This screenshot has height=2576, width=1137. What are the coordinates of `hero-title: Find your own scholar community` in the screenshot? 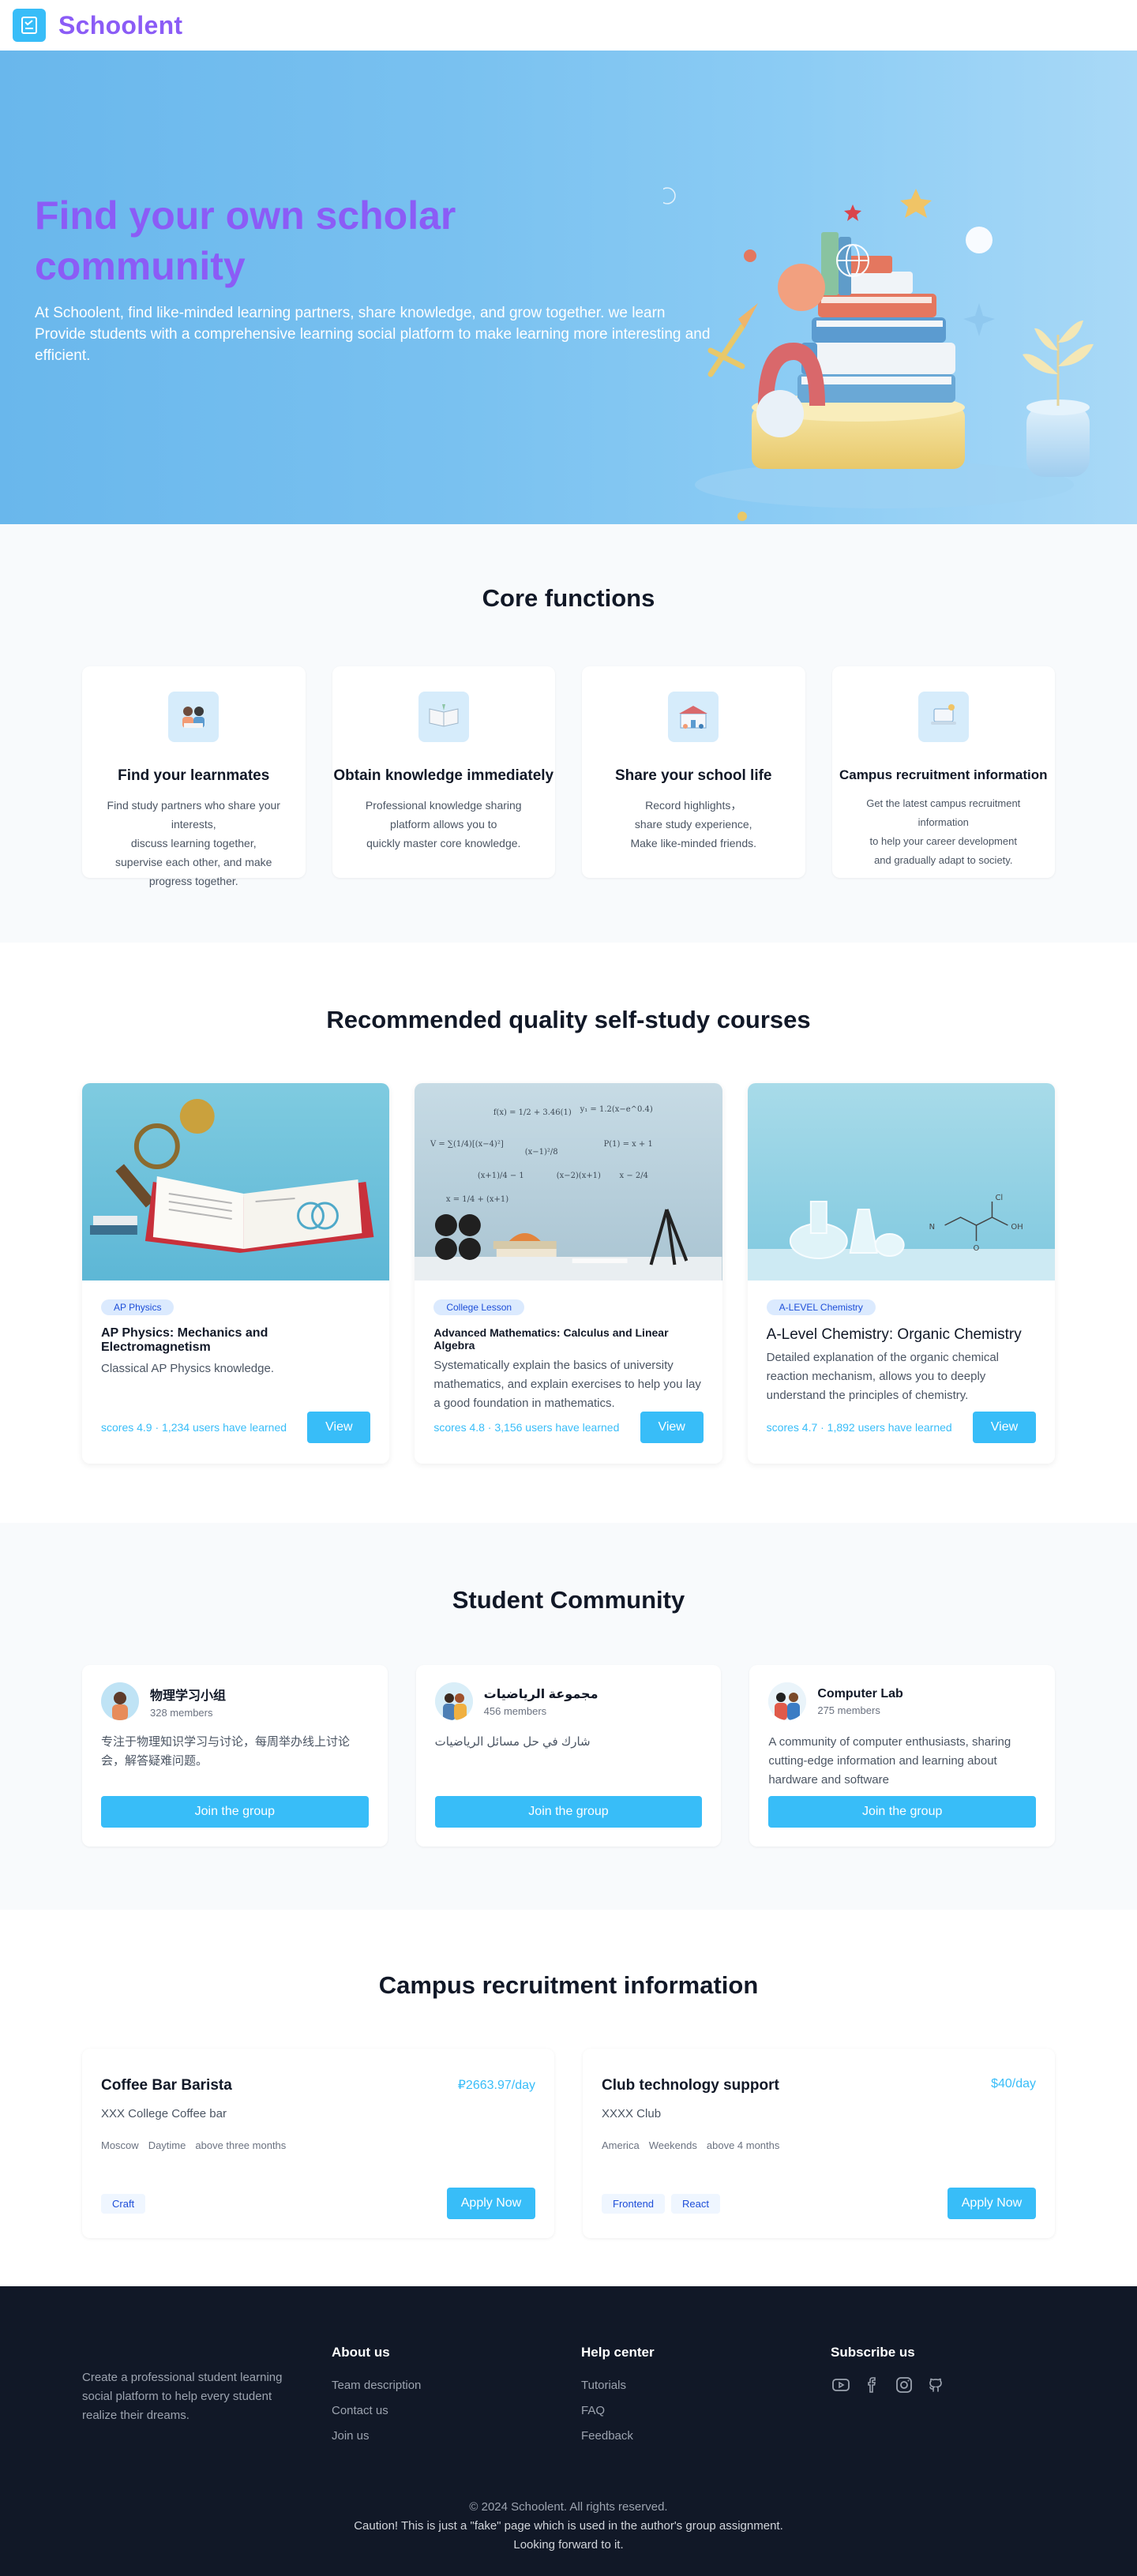 It's located at (245, 240).